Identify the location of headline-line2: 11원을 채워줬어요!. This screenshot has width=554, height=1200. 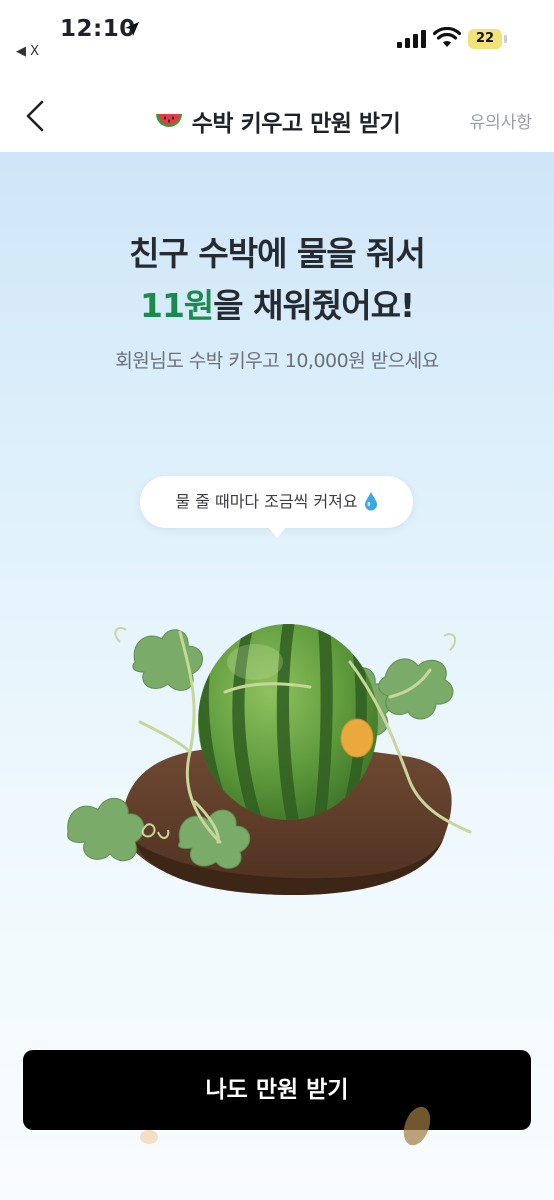
(277, 306).